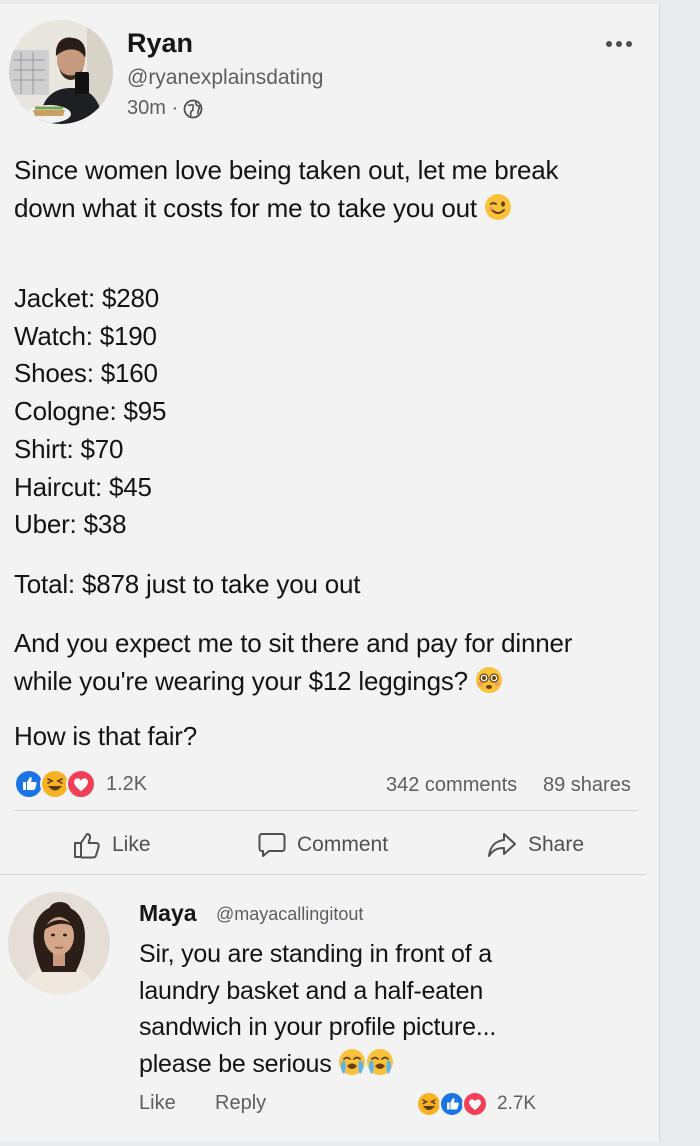 This screenshot has width=700, height=1146. Describe the element at coordinates (488, 679) in the screenshot. I see `flushed-face-emoji-icon` at that location.